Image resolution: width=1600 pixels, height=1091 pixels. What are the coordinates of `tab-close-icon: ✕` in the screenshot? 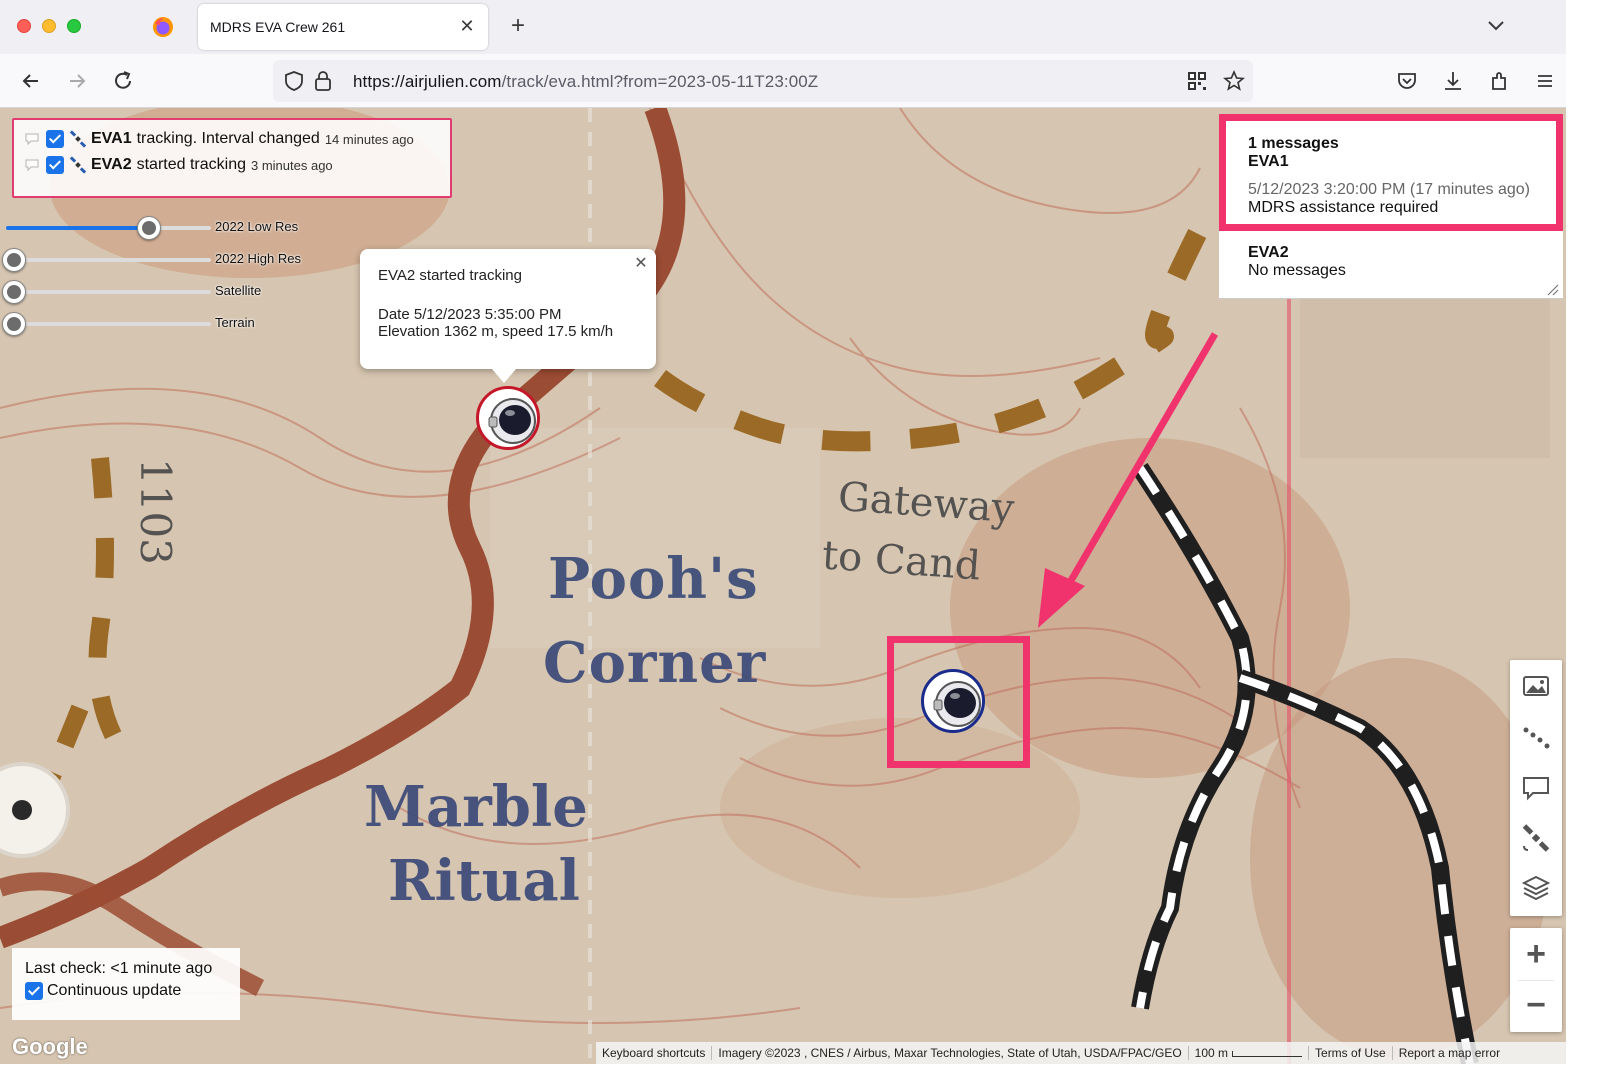 It's located at (467, 26).